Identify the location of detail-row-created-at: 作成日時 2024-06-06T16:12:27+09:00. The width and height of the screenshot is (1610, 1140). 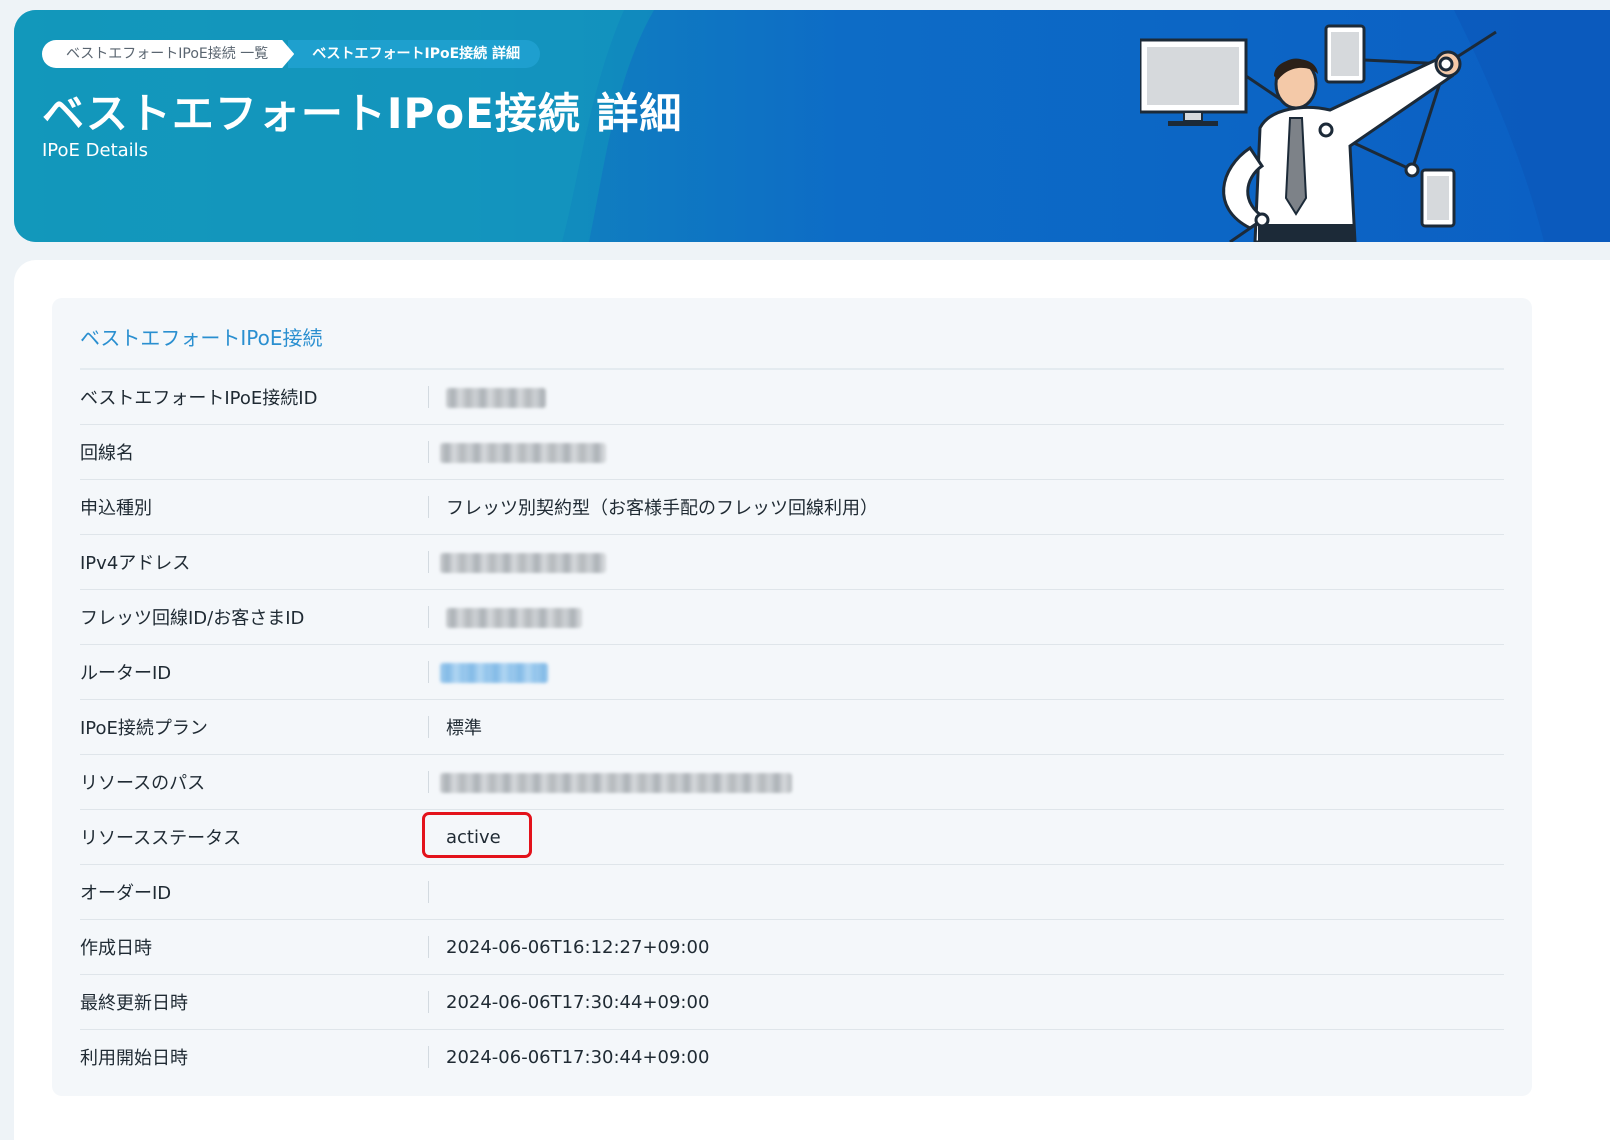
(792, 947).